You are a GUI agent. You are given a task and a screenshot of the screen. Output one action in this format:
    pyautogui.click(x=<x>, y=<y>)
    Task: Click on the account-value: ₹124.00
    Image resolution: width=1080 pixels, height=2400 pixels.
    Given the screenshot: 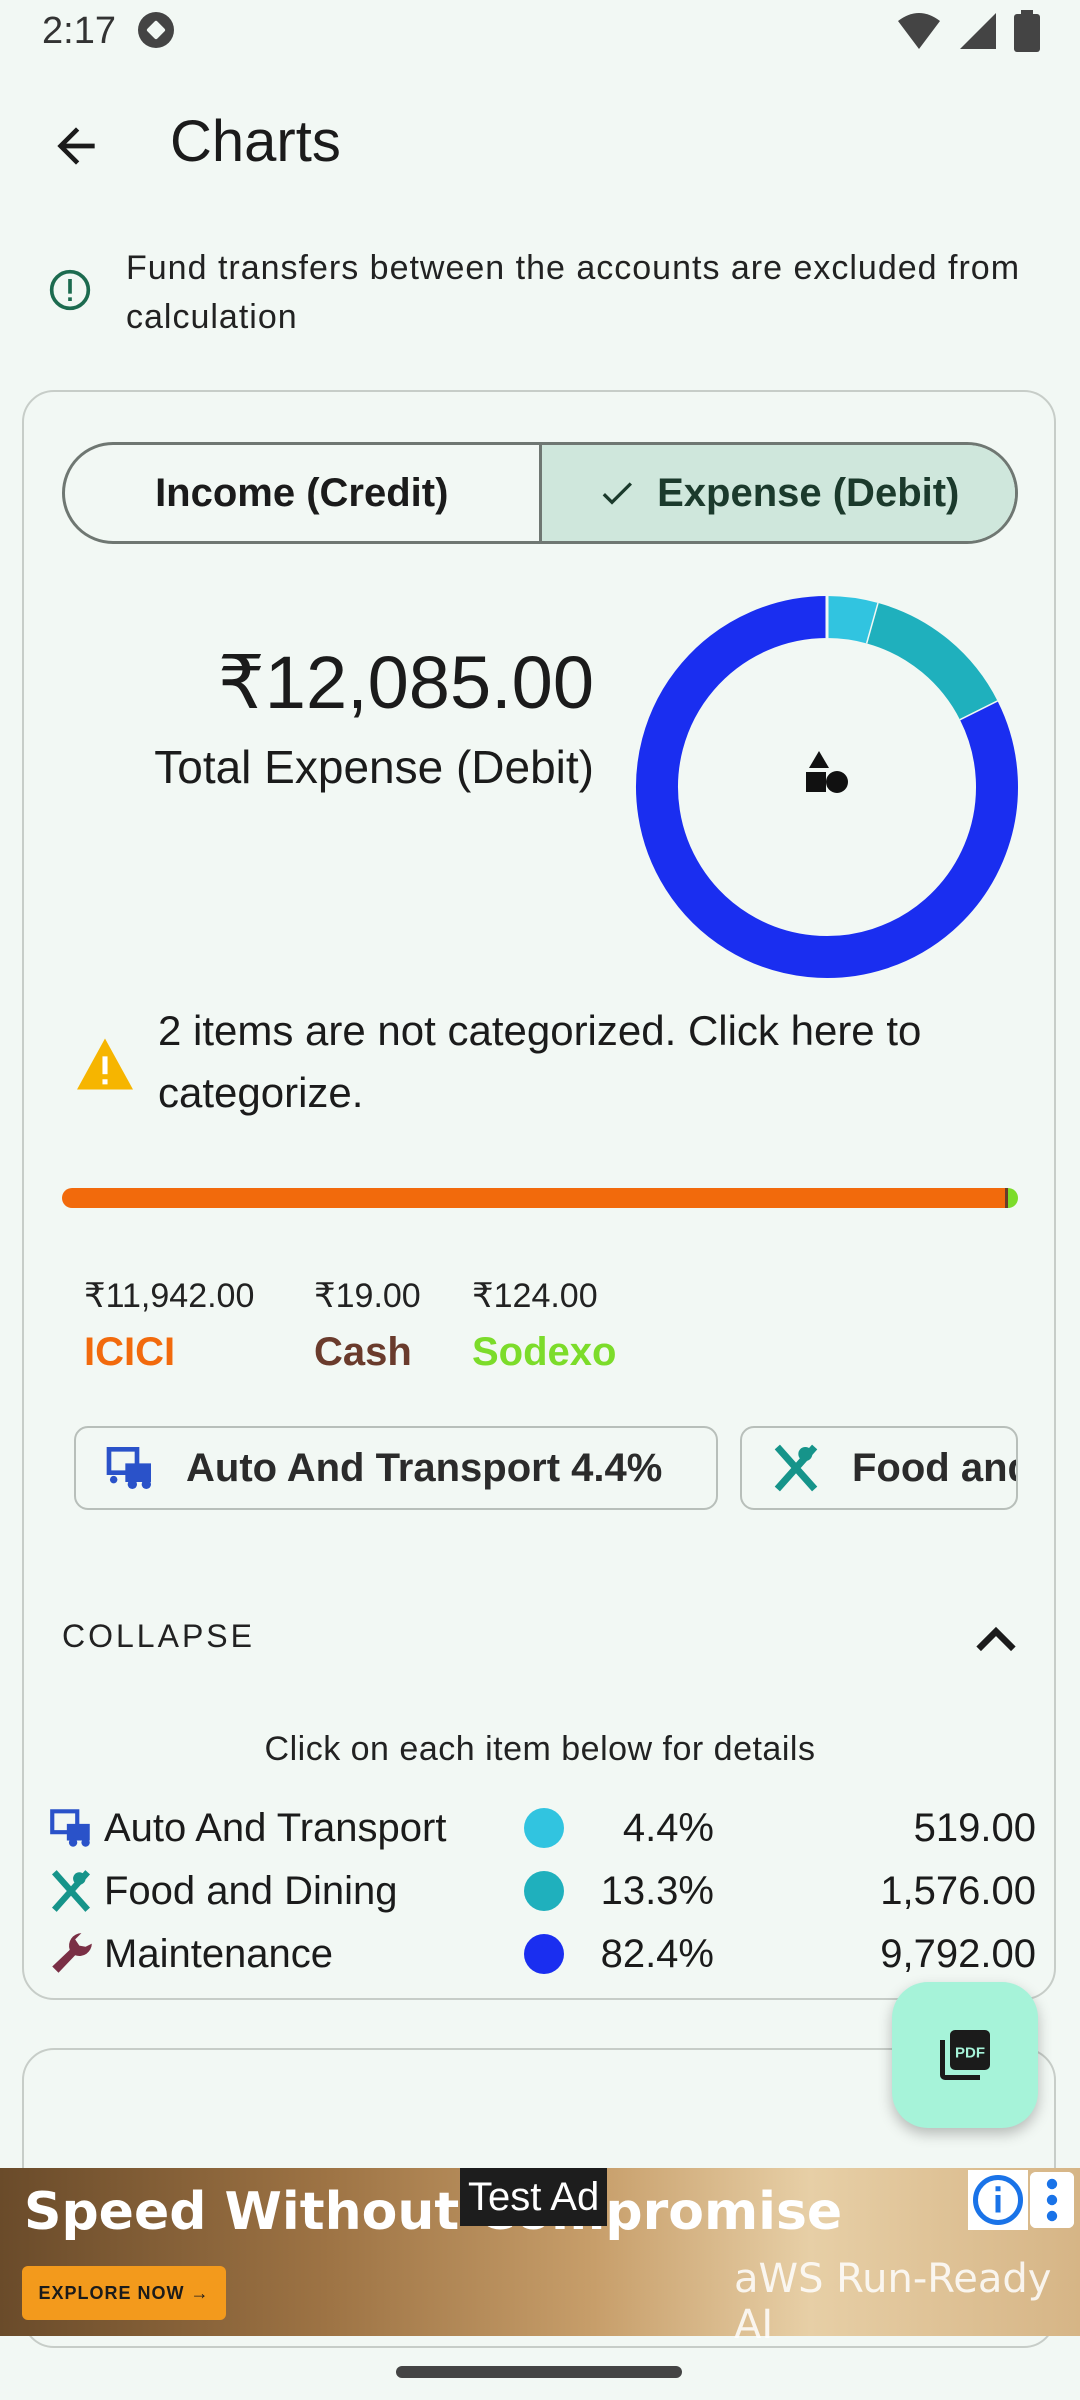 What is the action you would take?
    pyautogui.click(x=535, y=1296)
    